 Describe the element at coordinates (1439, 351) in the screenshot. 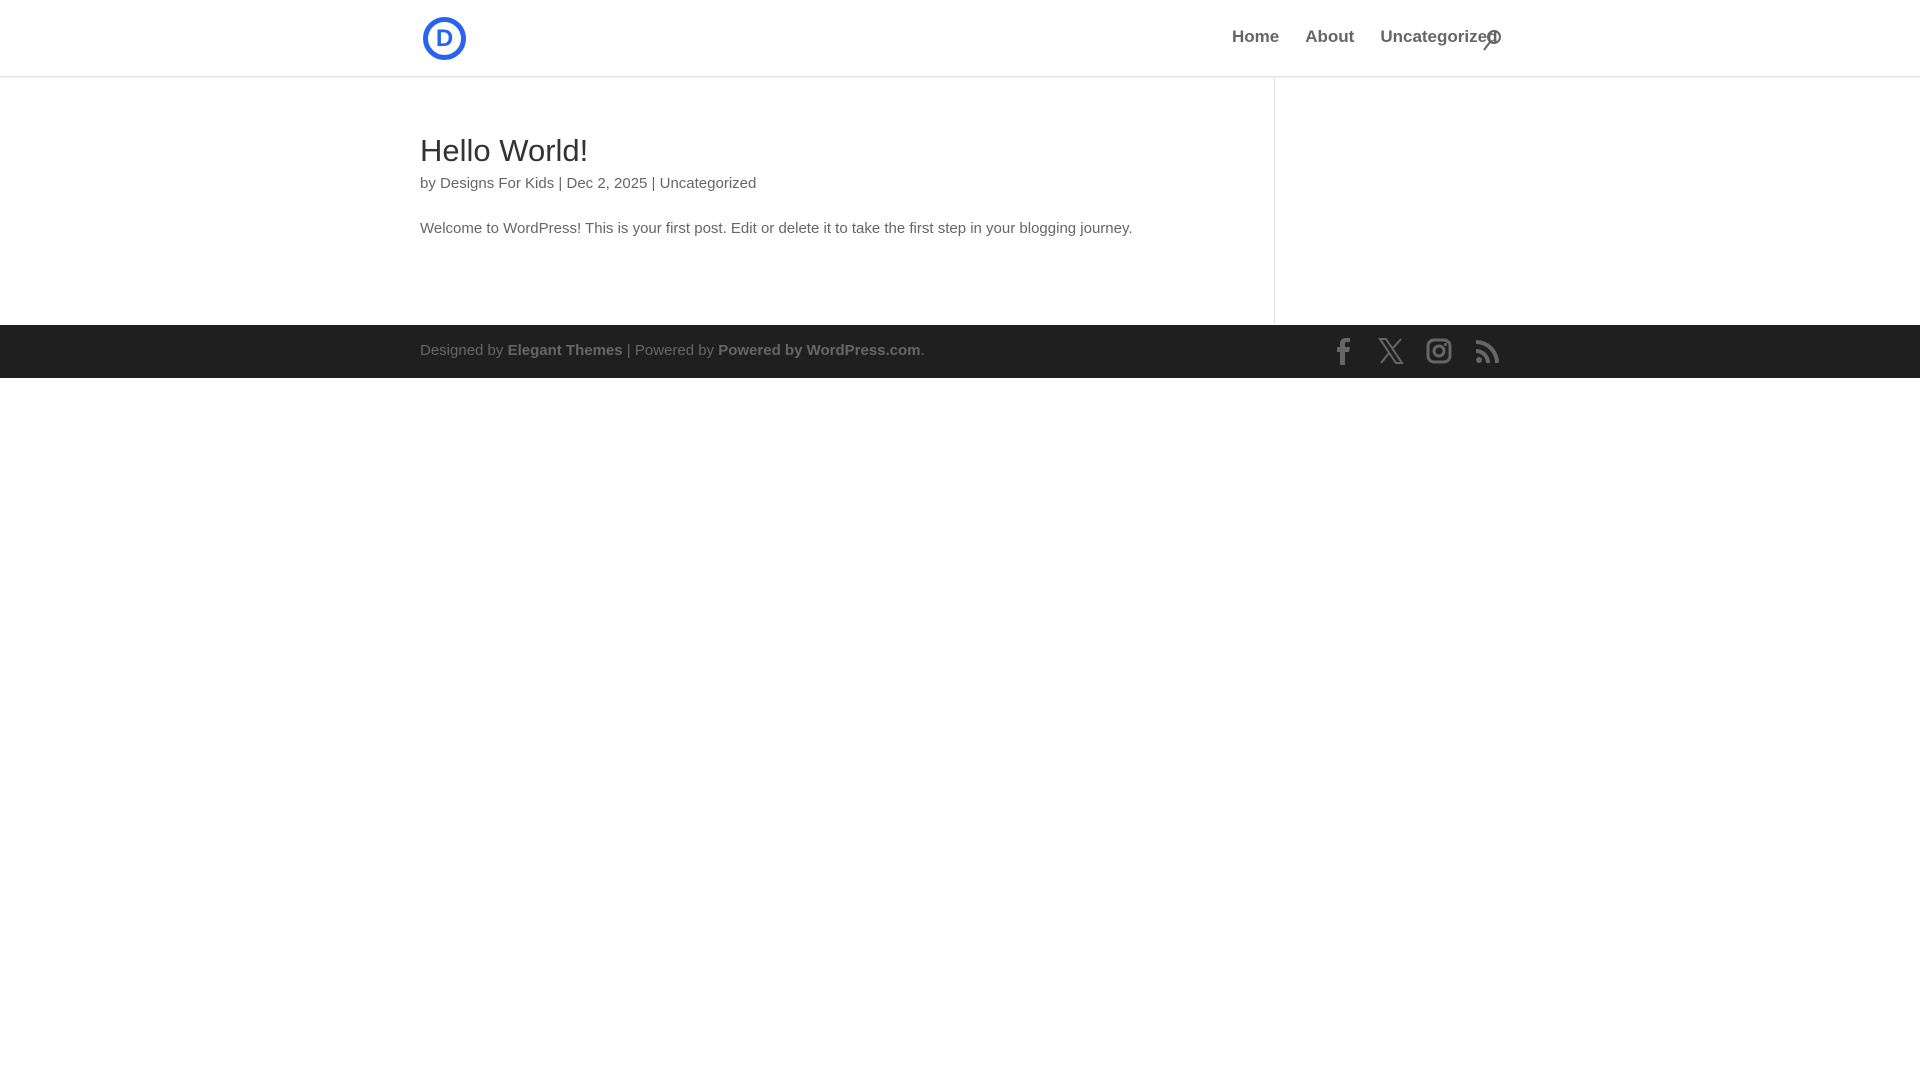

I see `instagram-icon` at that location.